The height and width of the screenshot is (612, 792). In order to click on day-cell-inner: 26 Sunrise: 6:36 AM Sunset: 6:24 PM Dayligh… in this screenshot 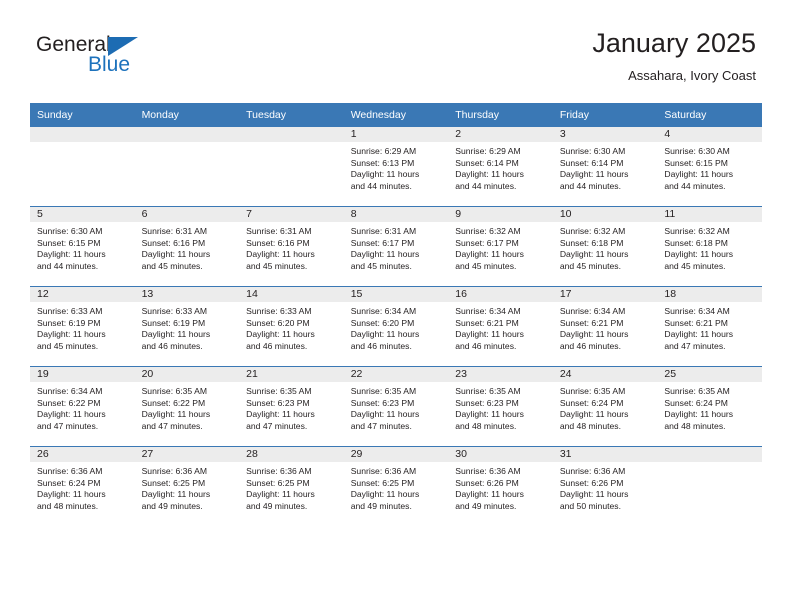, I will do `click(82, 486)`.